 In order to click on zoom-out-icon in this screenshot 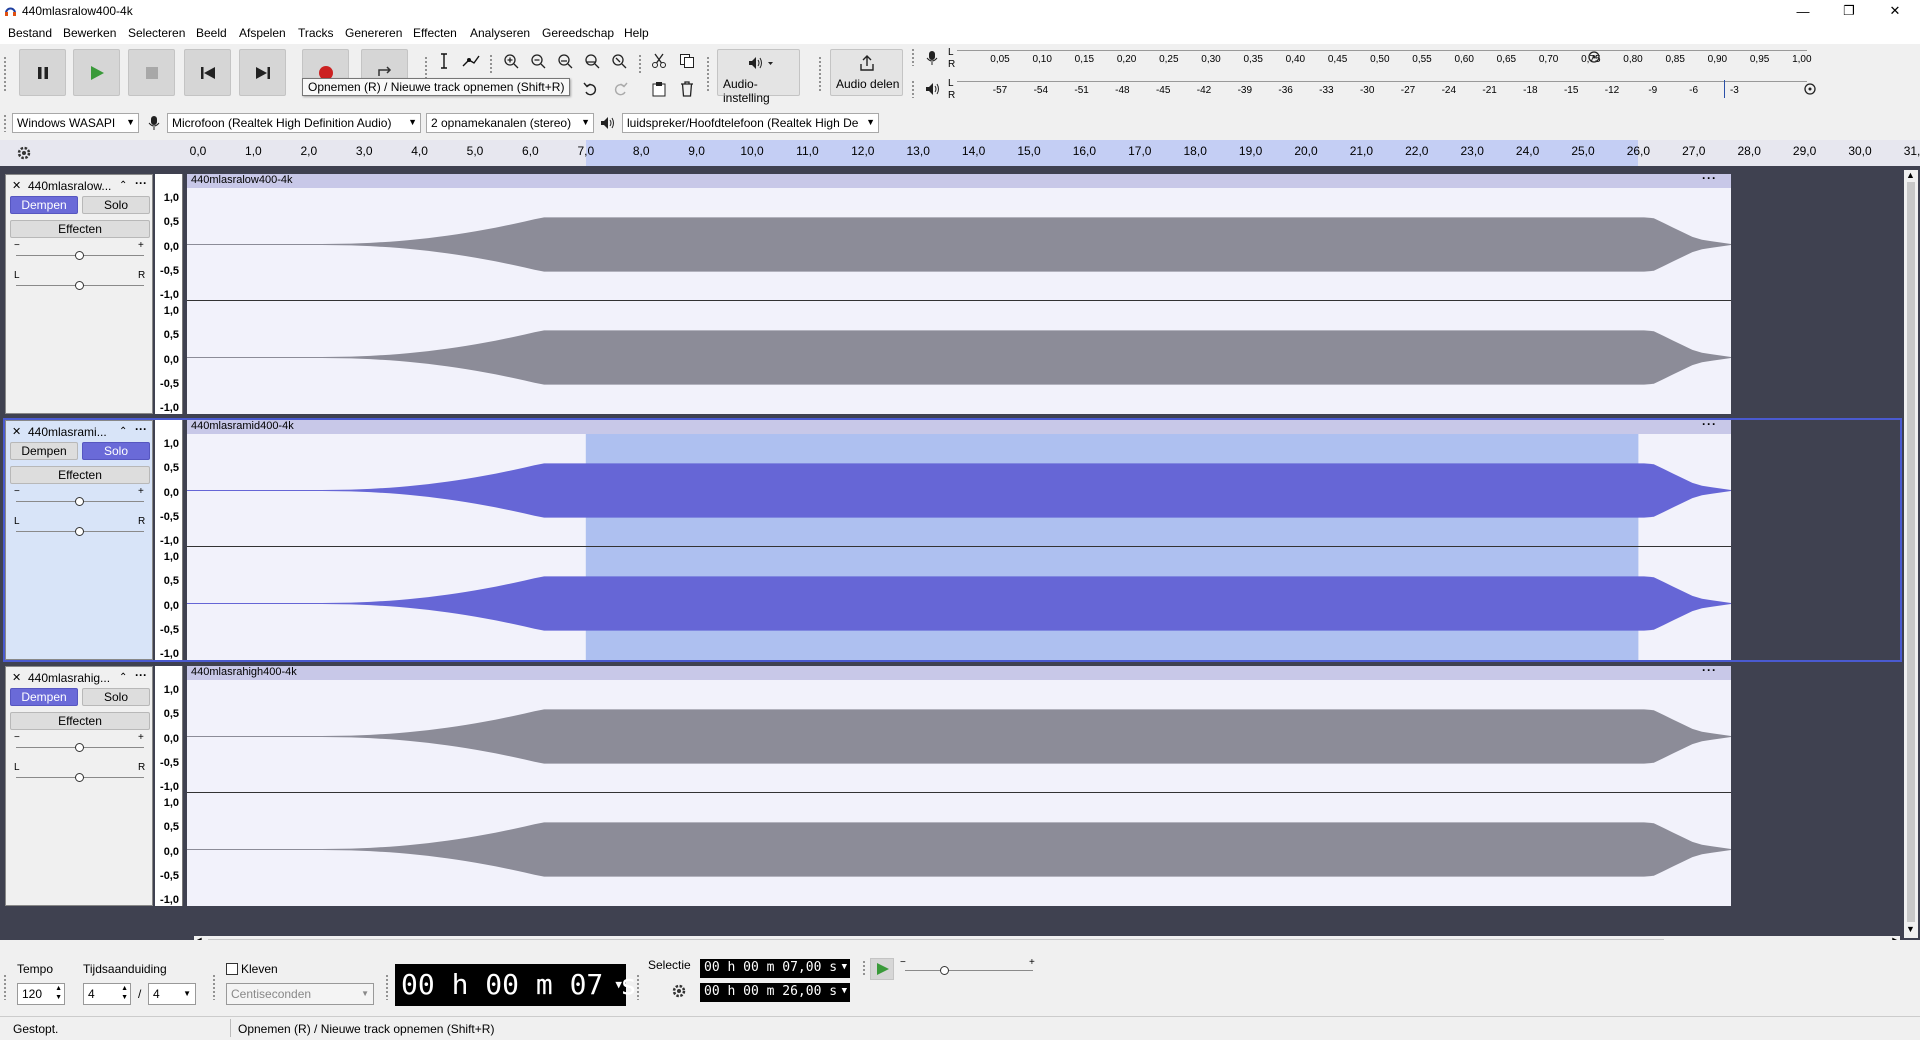, I will do `click(538, 61)`.